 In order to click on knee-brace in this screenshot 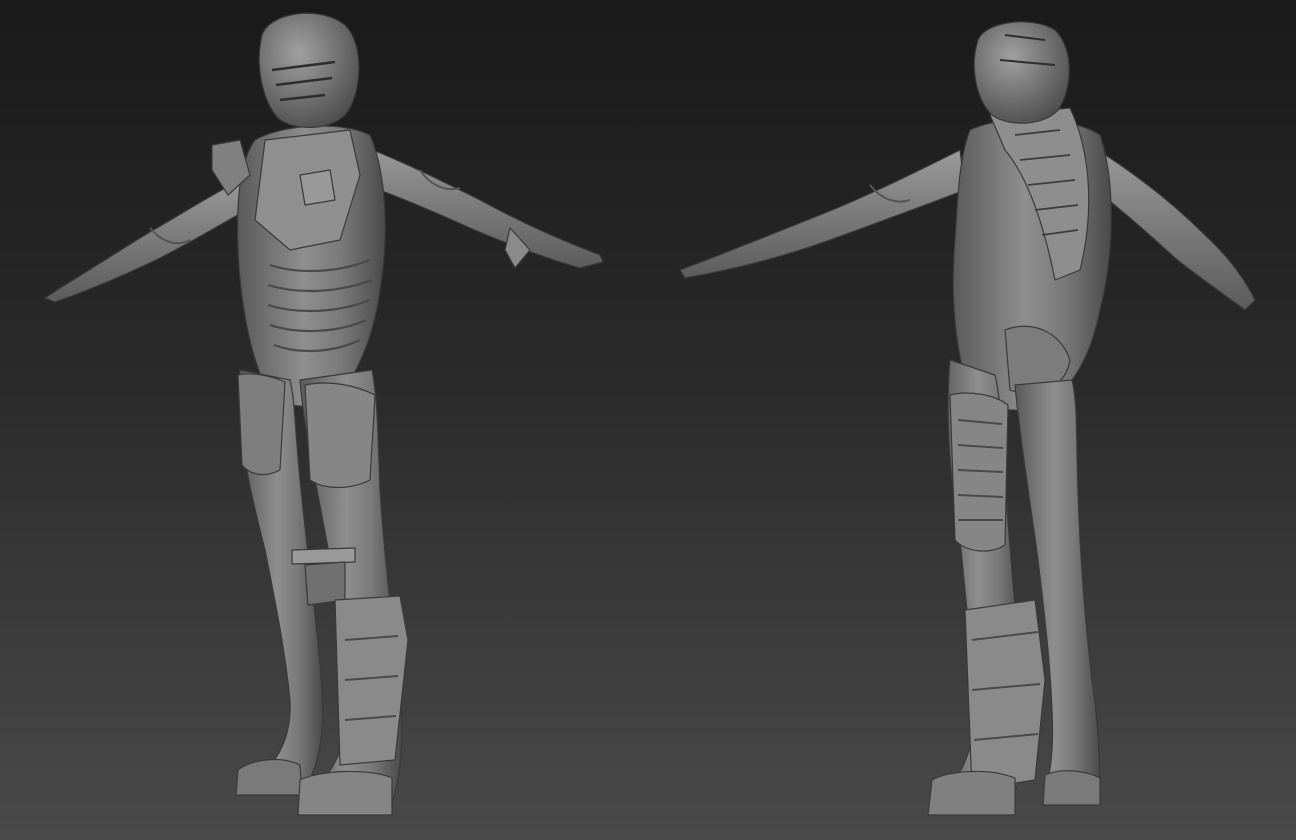, I will do `click(323, 556)`.